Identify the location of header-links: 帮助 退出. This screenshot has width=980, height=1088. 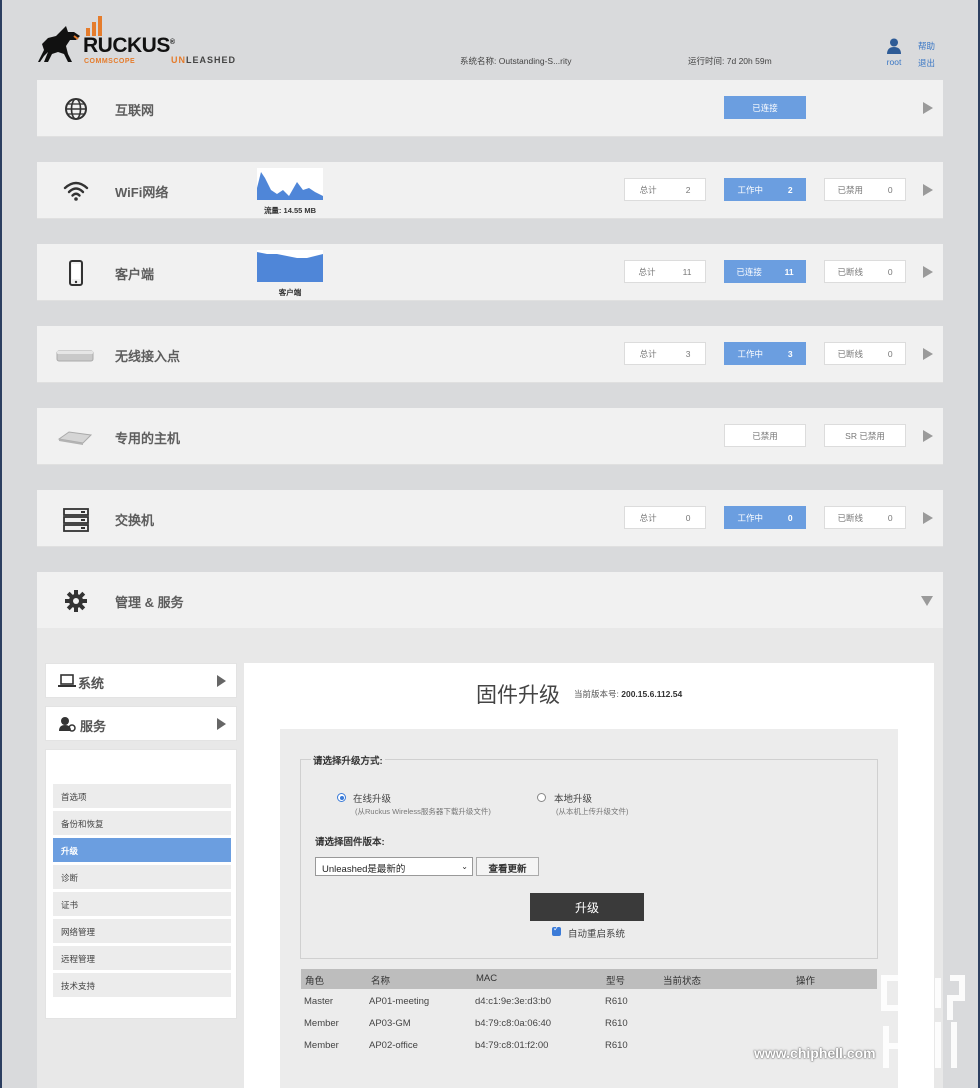
(926, 55).